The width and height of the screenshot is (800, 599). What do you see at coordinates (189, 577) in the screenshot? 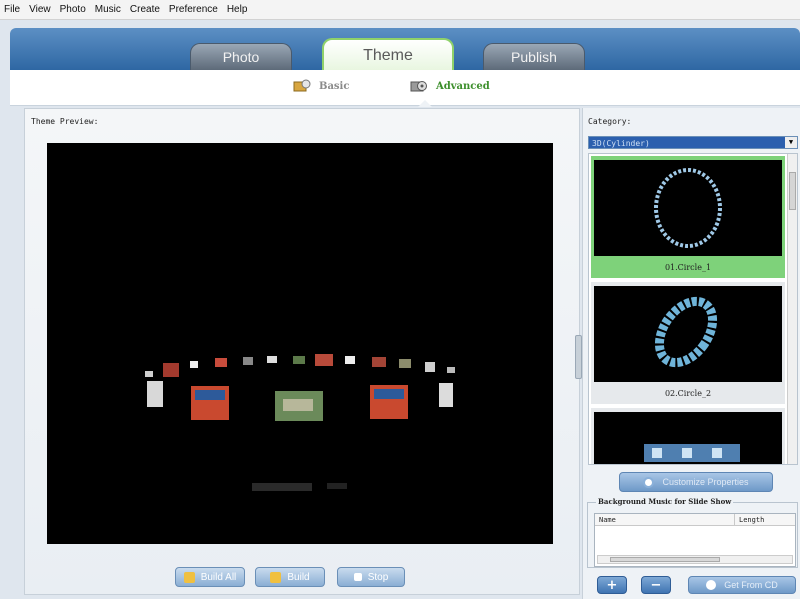
I see `build-all-icon` at bounding box center [189, 577].